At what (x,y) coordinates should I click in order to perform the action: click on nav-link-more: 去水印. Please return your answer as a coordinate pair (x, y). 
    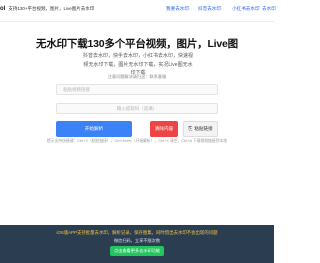
    Looking at the image, I should click on (269, 9).